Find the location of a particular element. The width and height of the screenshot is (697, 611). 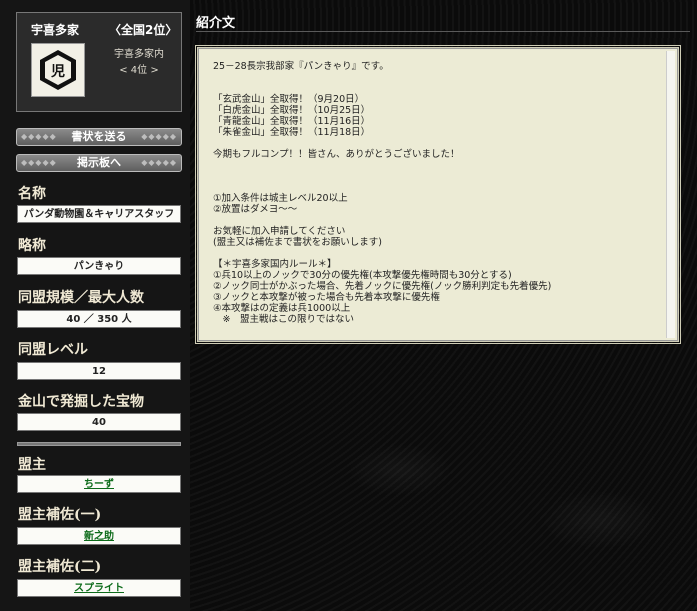

intro-line: お気軽に加入申請してください is located at coordinates (279, 231).